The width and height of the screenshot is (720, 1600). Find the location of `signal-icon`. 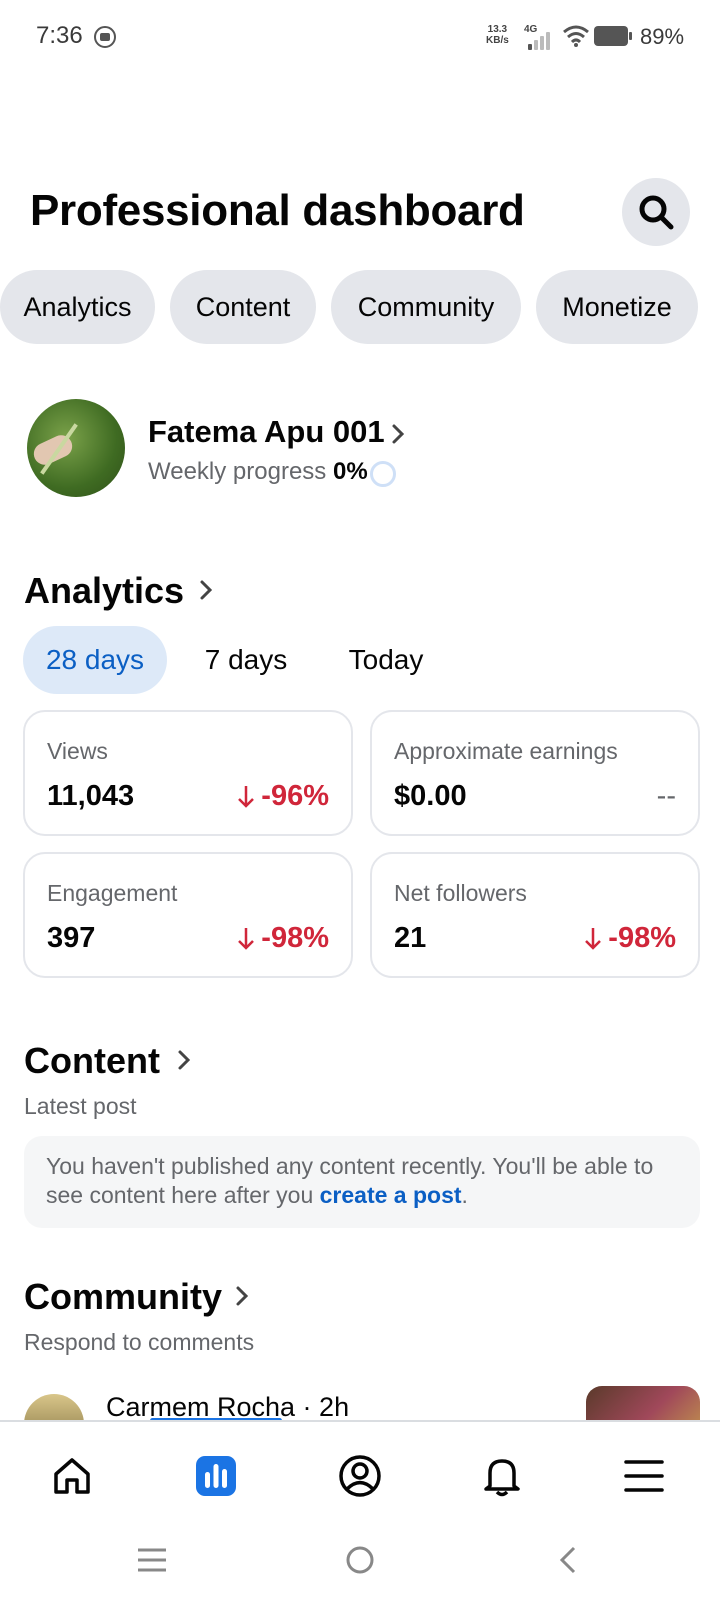

signal-icon is located at coordinates (542, 41).